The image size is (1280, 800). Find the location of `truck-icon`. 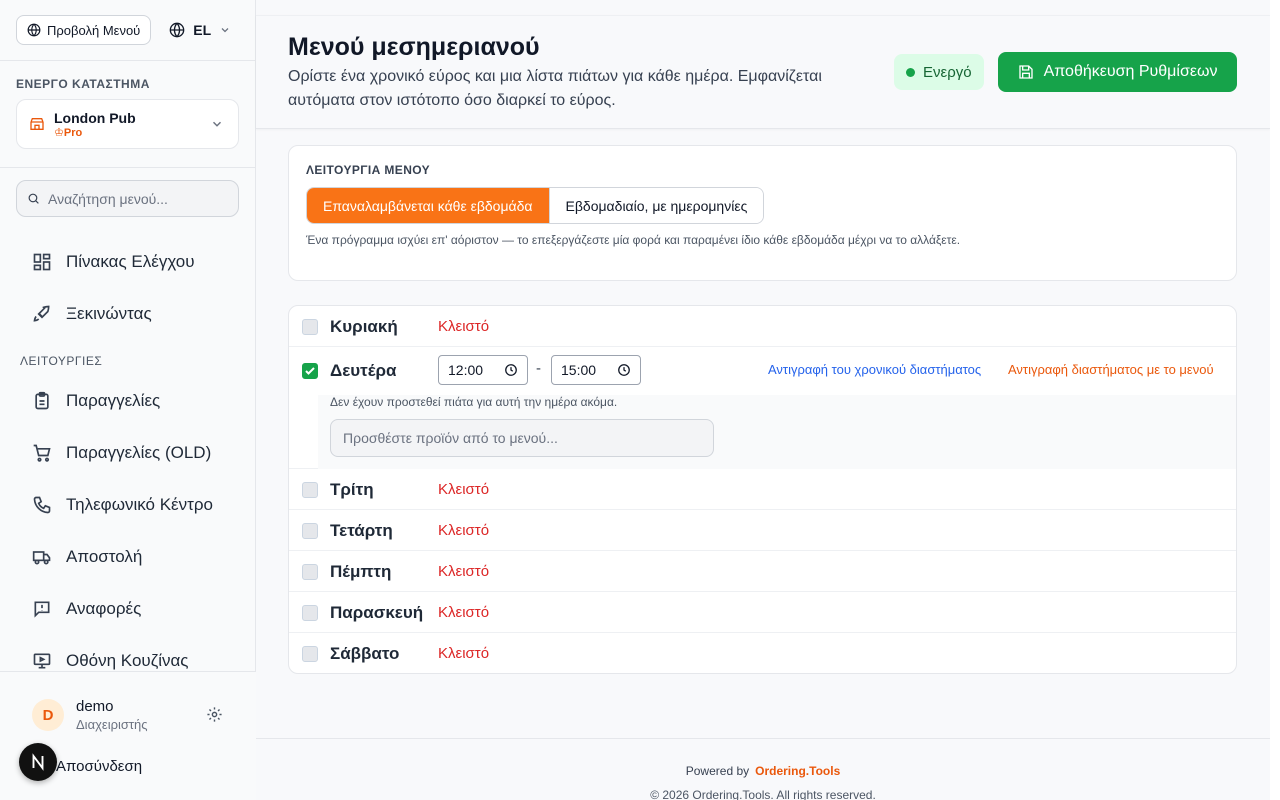

truck-icon is located at coordinates (41, 558).